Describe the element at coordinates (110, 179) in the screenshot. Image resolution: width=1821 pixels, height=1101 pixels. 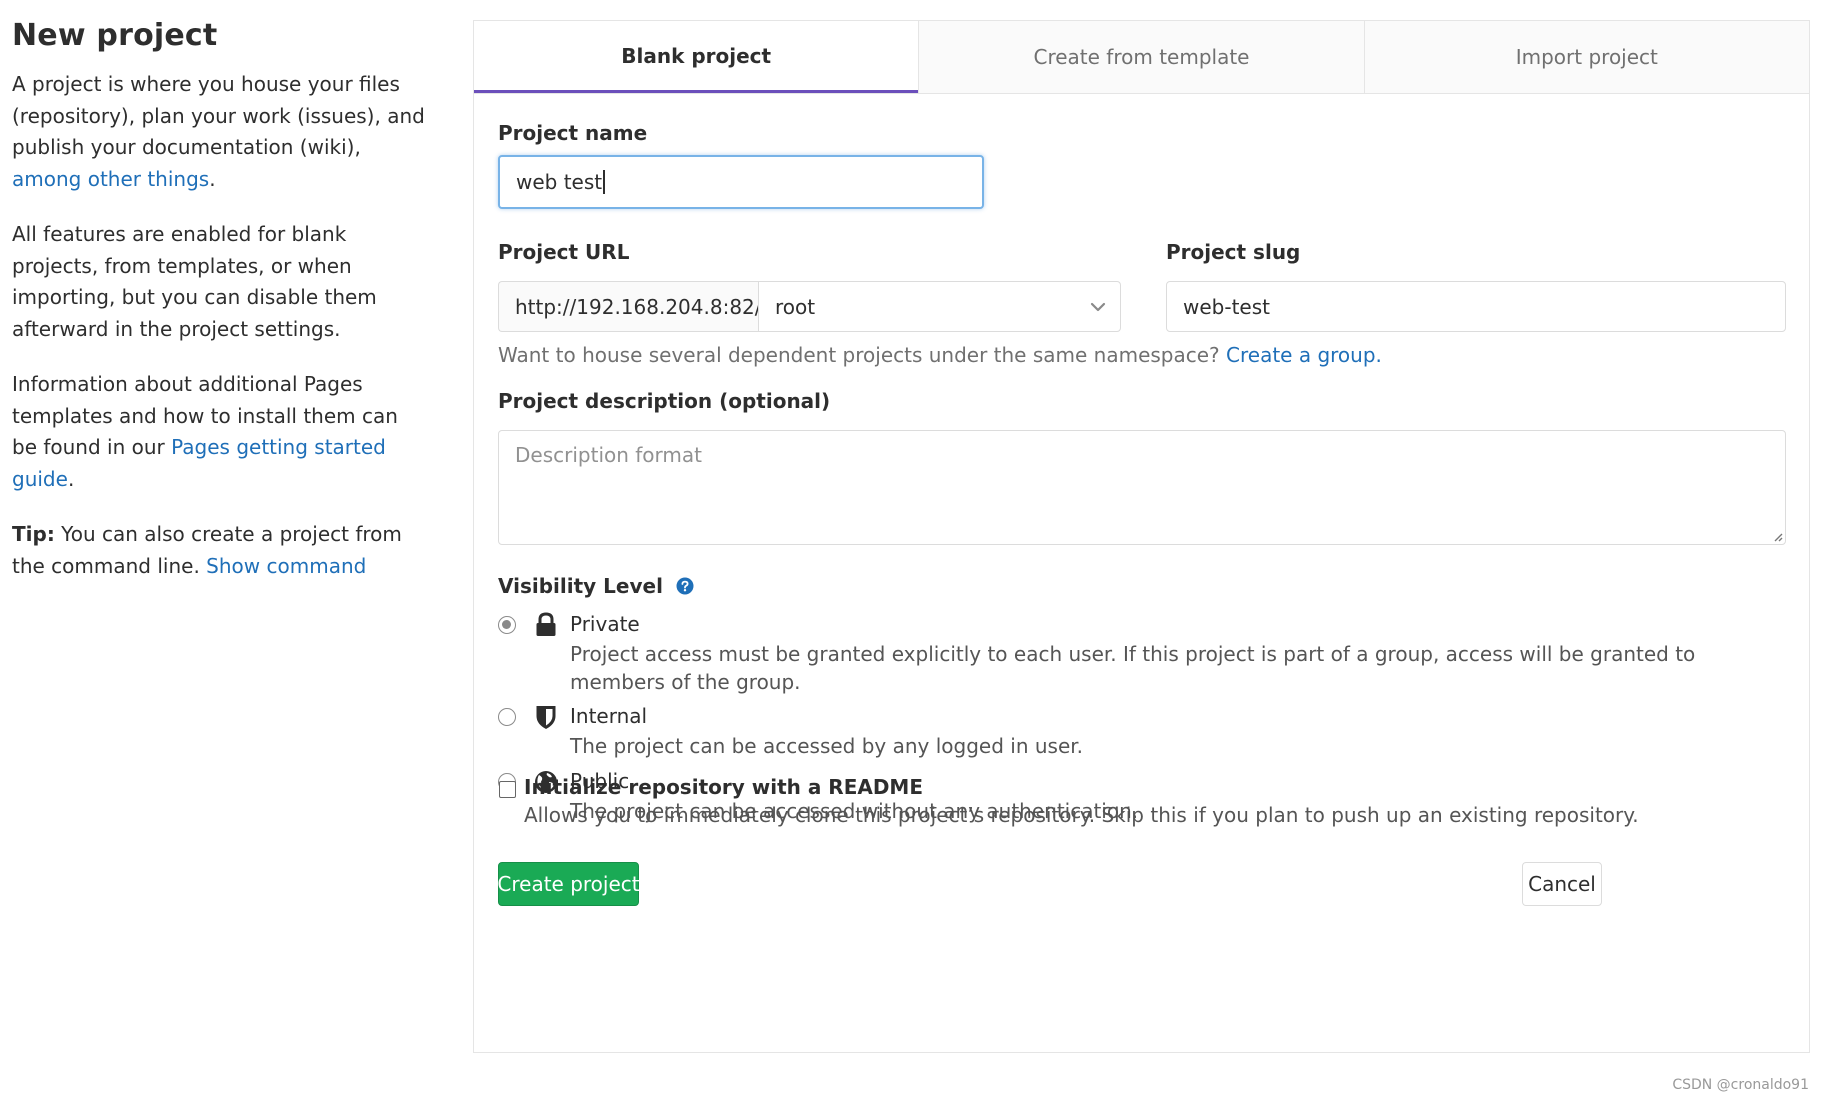
I see `among-other-things-link: among other things` at that location.